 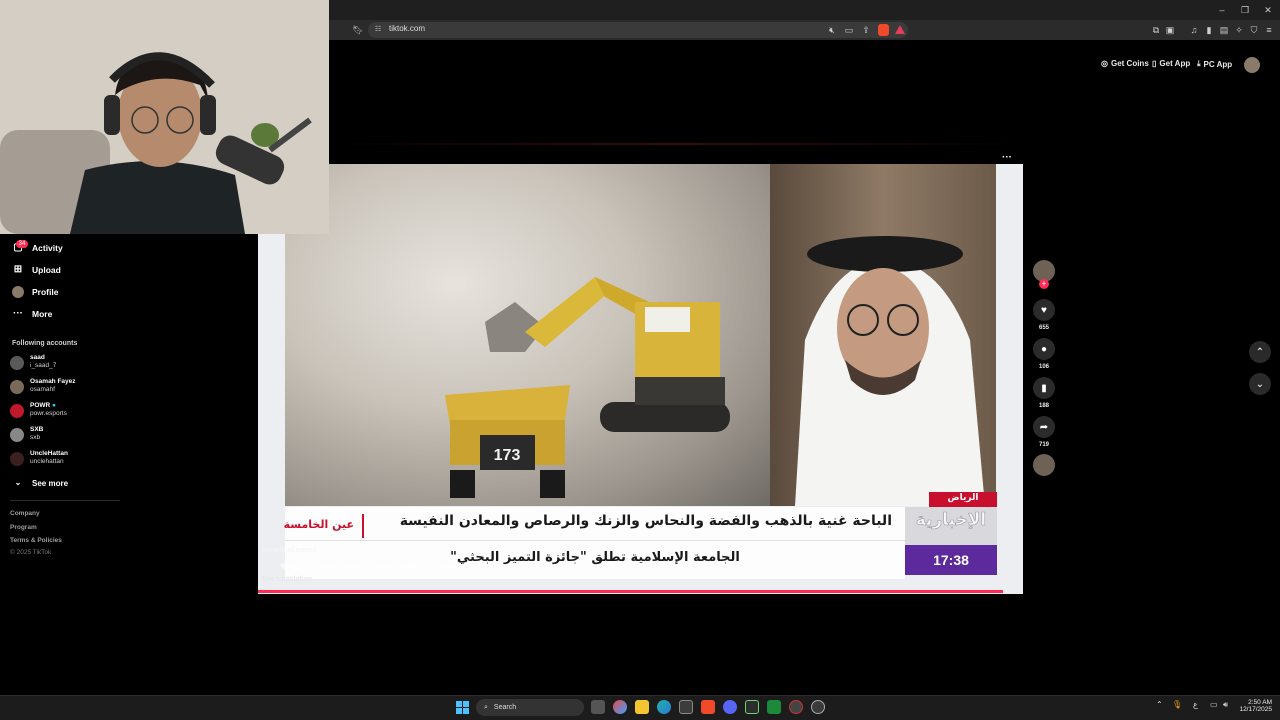 What do you see at coordinates (1245, 10) in the screenshot?
I see `restore-icon: ❐` at bounding box center [1245, 10].